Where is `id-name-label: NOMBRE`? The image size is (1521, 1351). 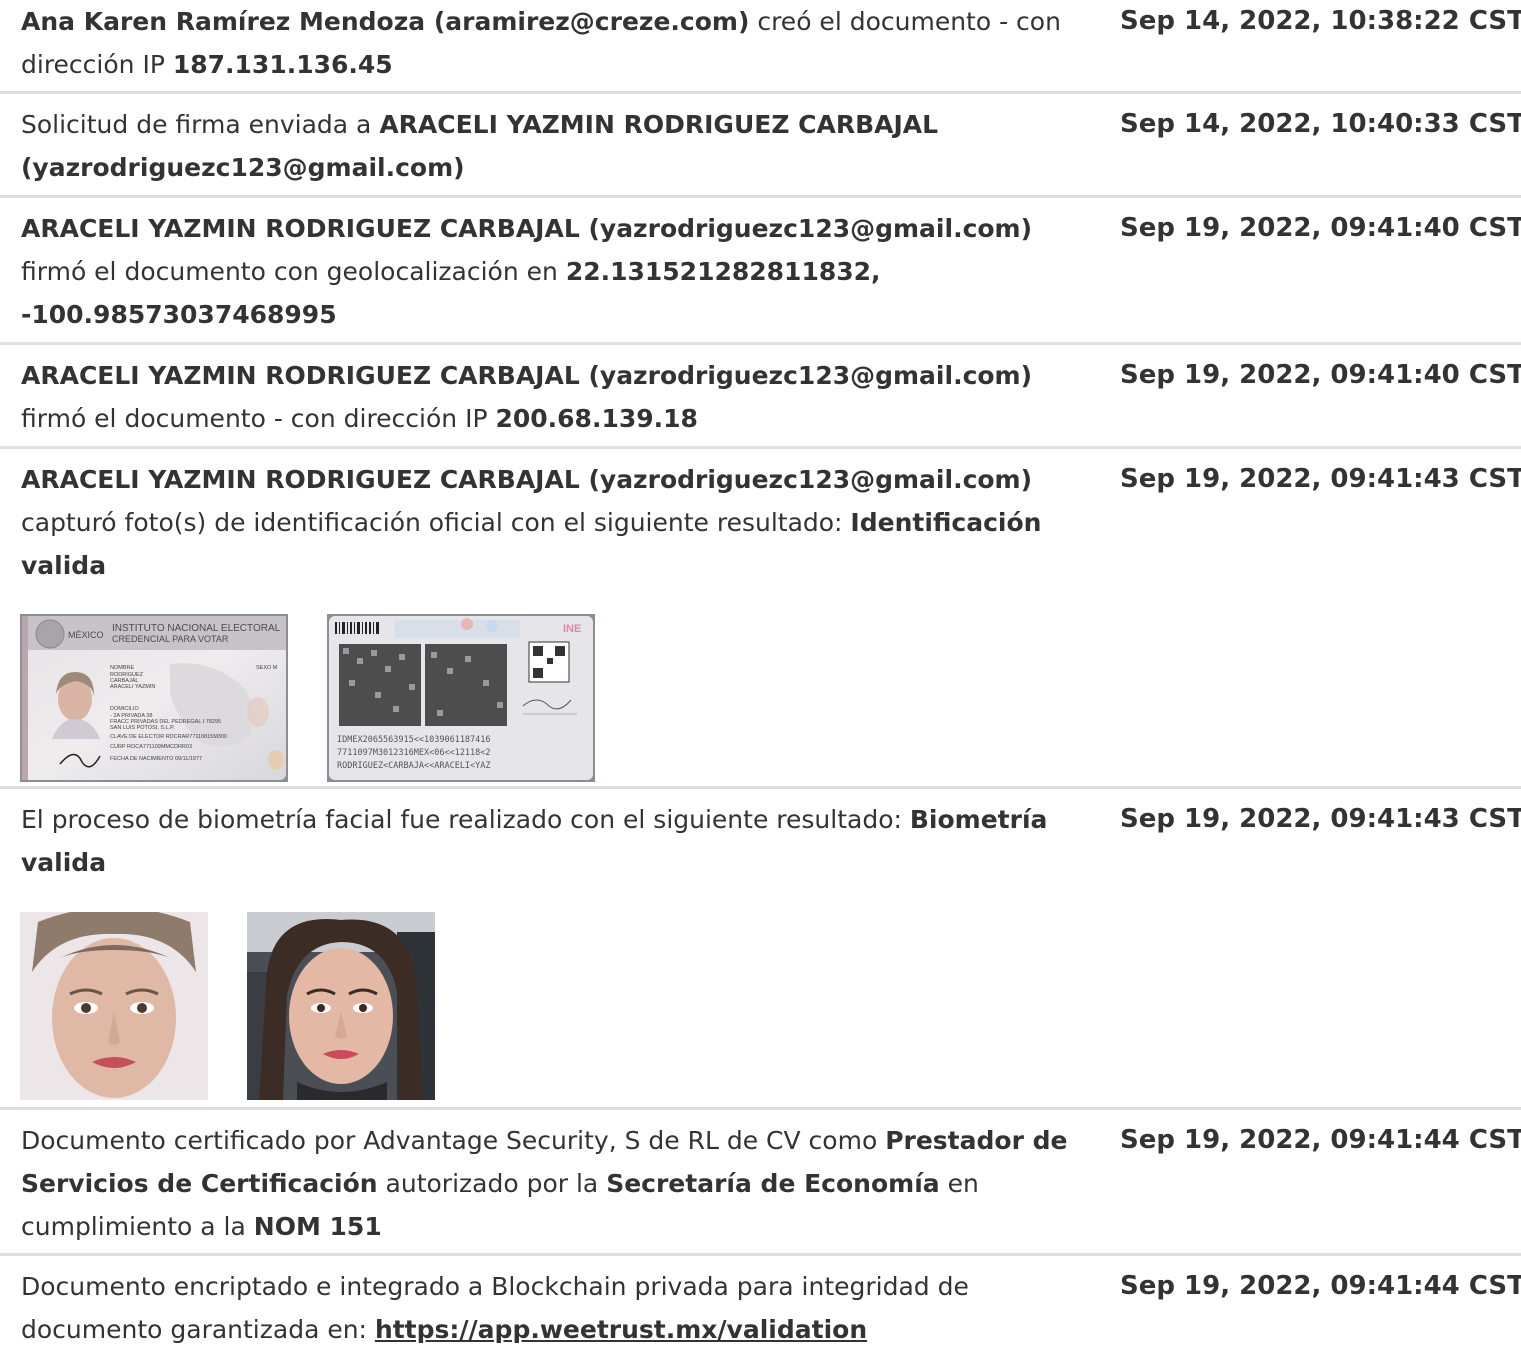 id-name-label: NOMBRE is located at coordinates (122, 668).